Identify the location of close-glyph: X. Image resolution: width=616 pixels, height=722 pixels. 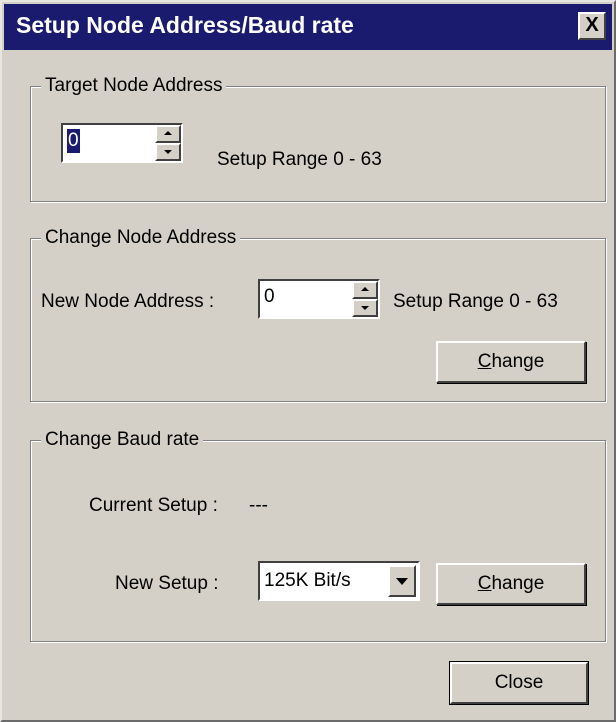
(592, 25).